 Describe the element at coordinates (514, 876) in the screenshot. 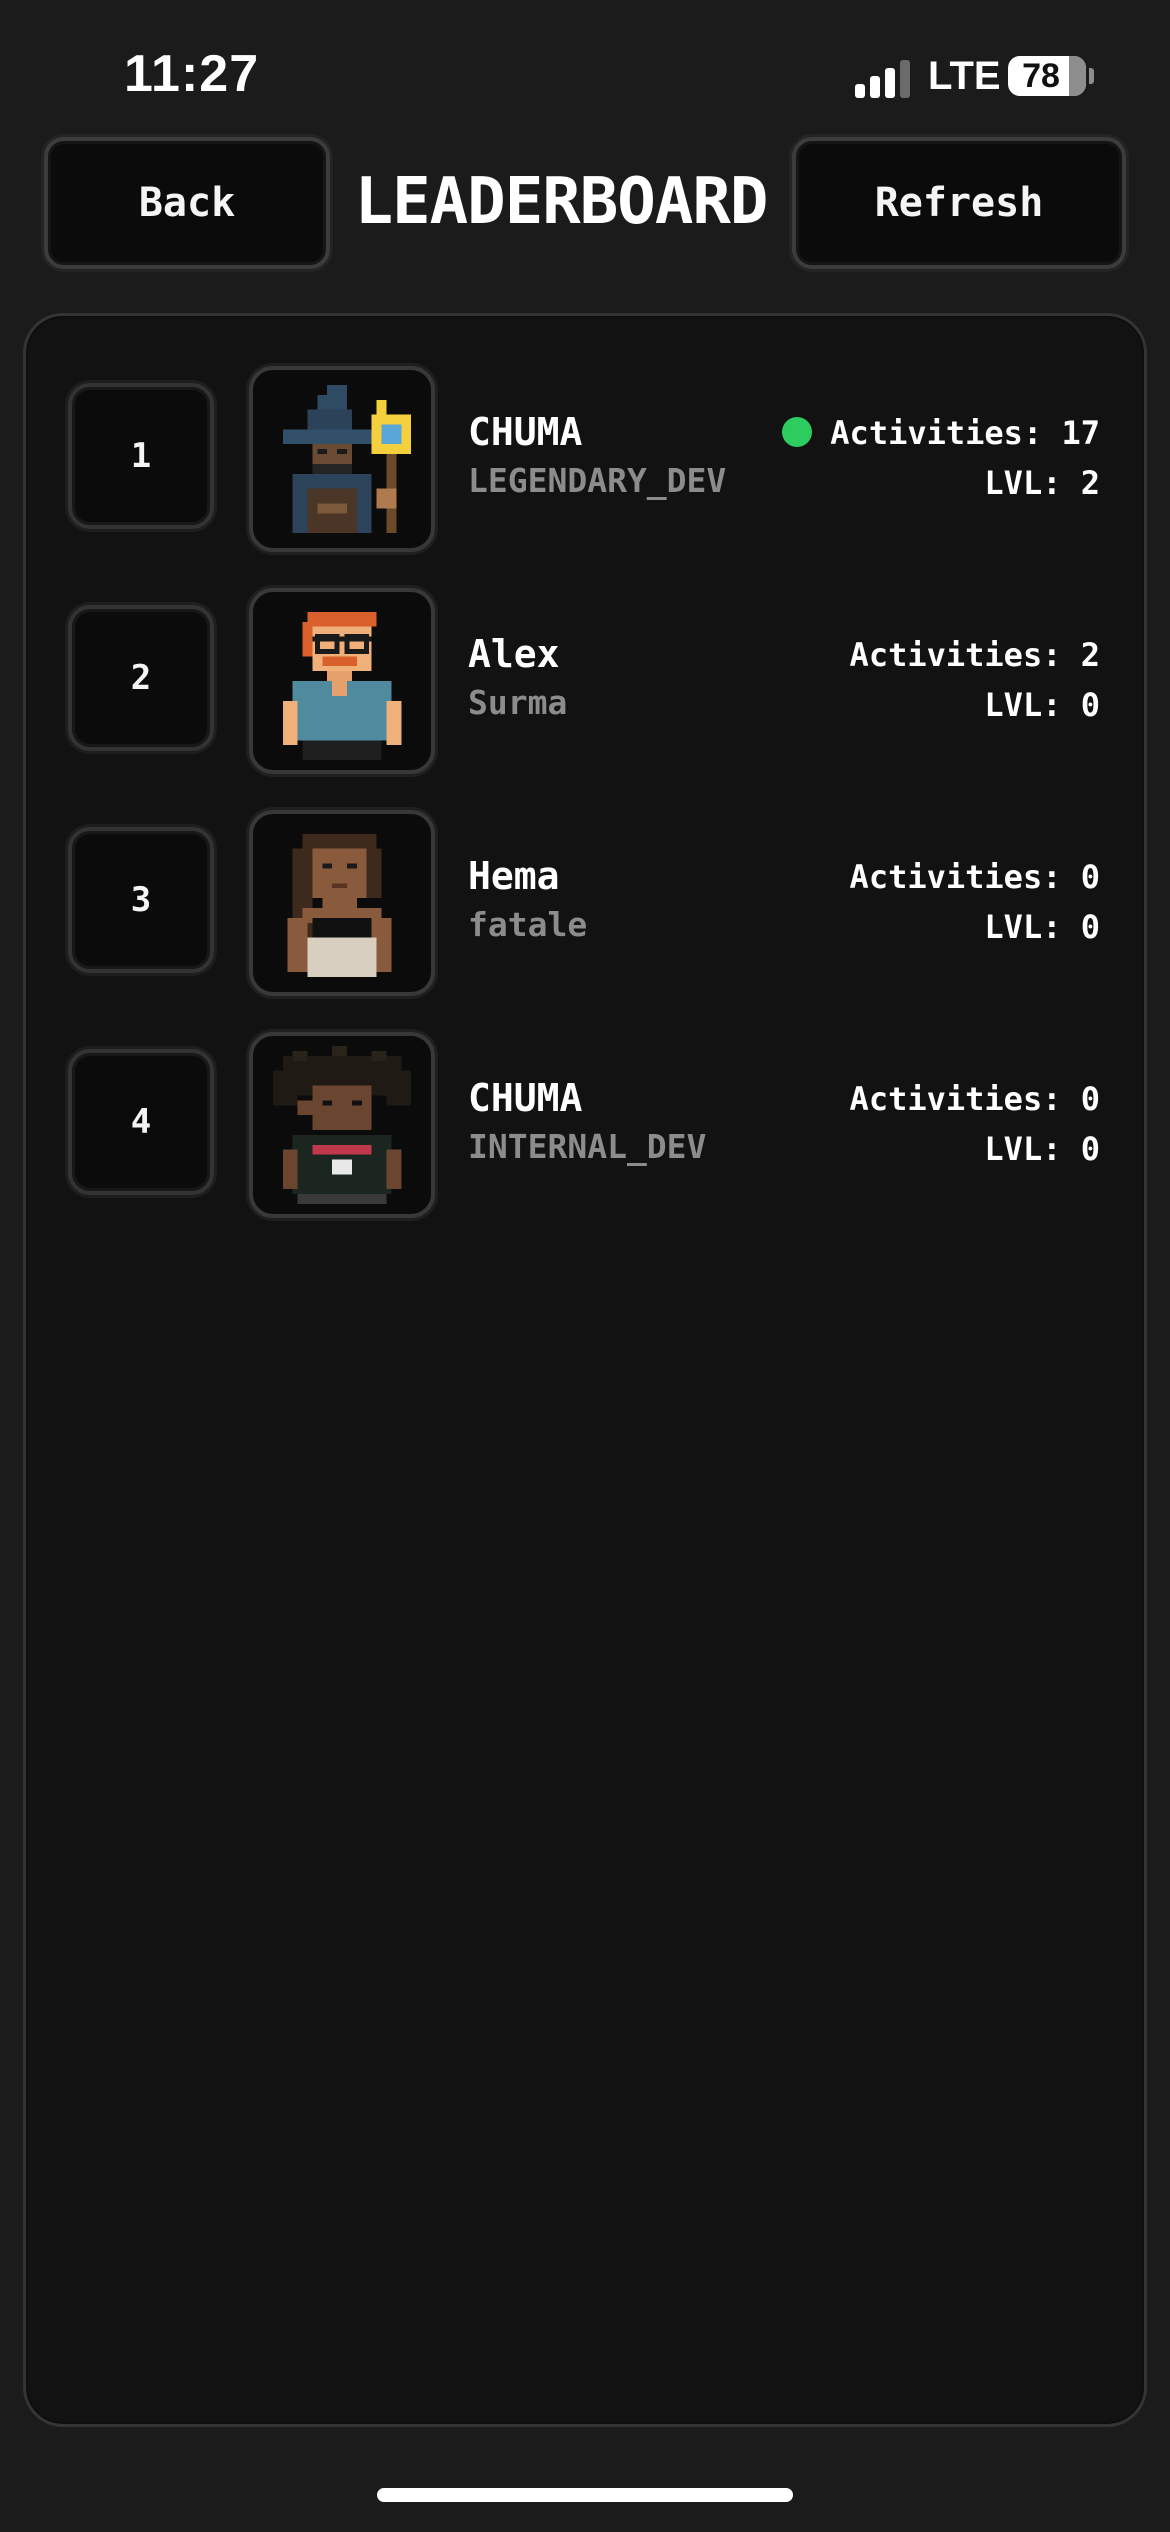

I see `player-name: Hema` at that location.